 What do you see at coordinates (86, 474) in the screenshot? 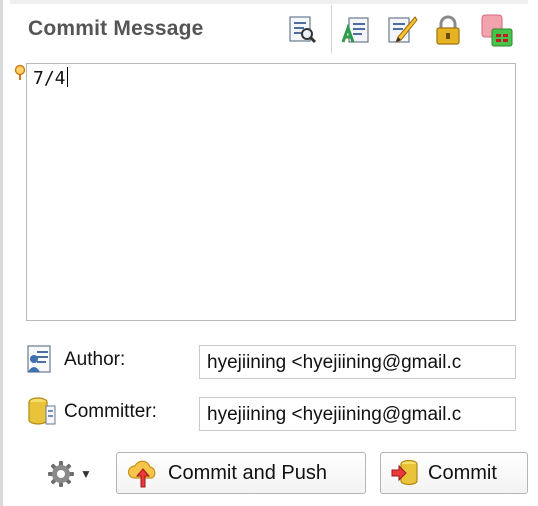
I see `chevron-down-icon: ▼` at bounding box center [86, 474].